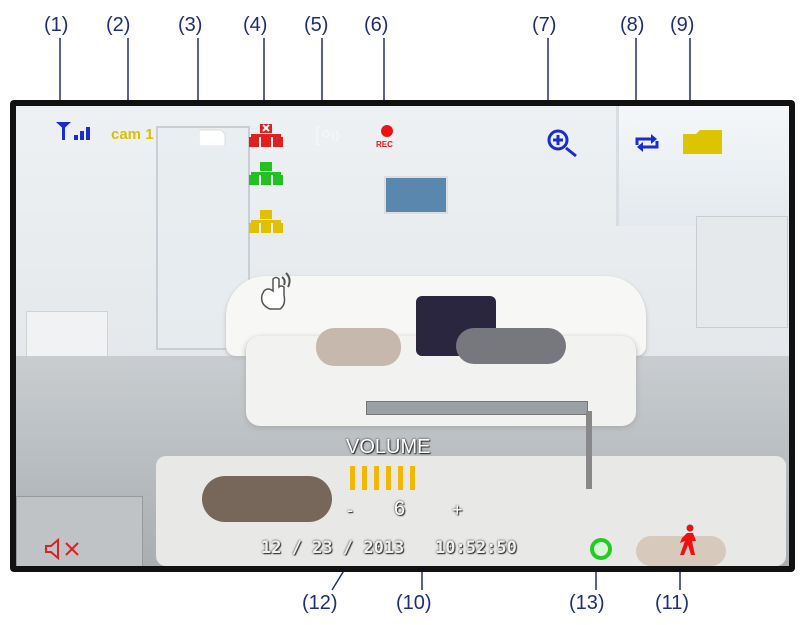  Describe the element at coordinates (601, 549) in the screenshot. I see `status-indicator-icon` at that location.